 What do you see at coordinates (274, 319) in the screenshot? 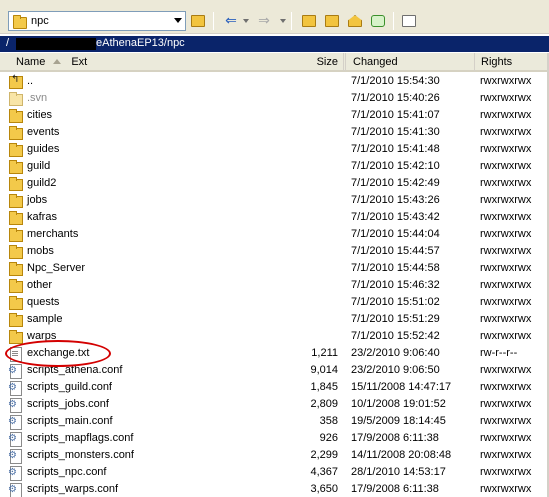
I see `file-row: sample 7/1/2010 15:51:29 rwxrwxrwx` at bounding box center [274, 319].